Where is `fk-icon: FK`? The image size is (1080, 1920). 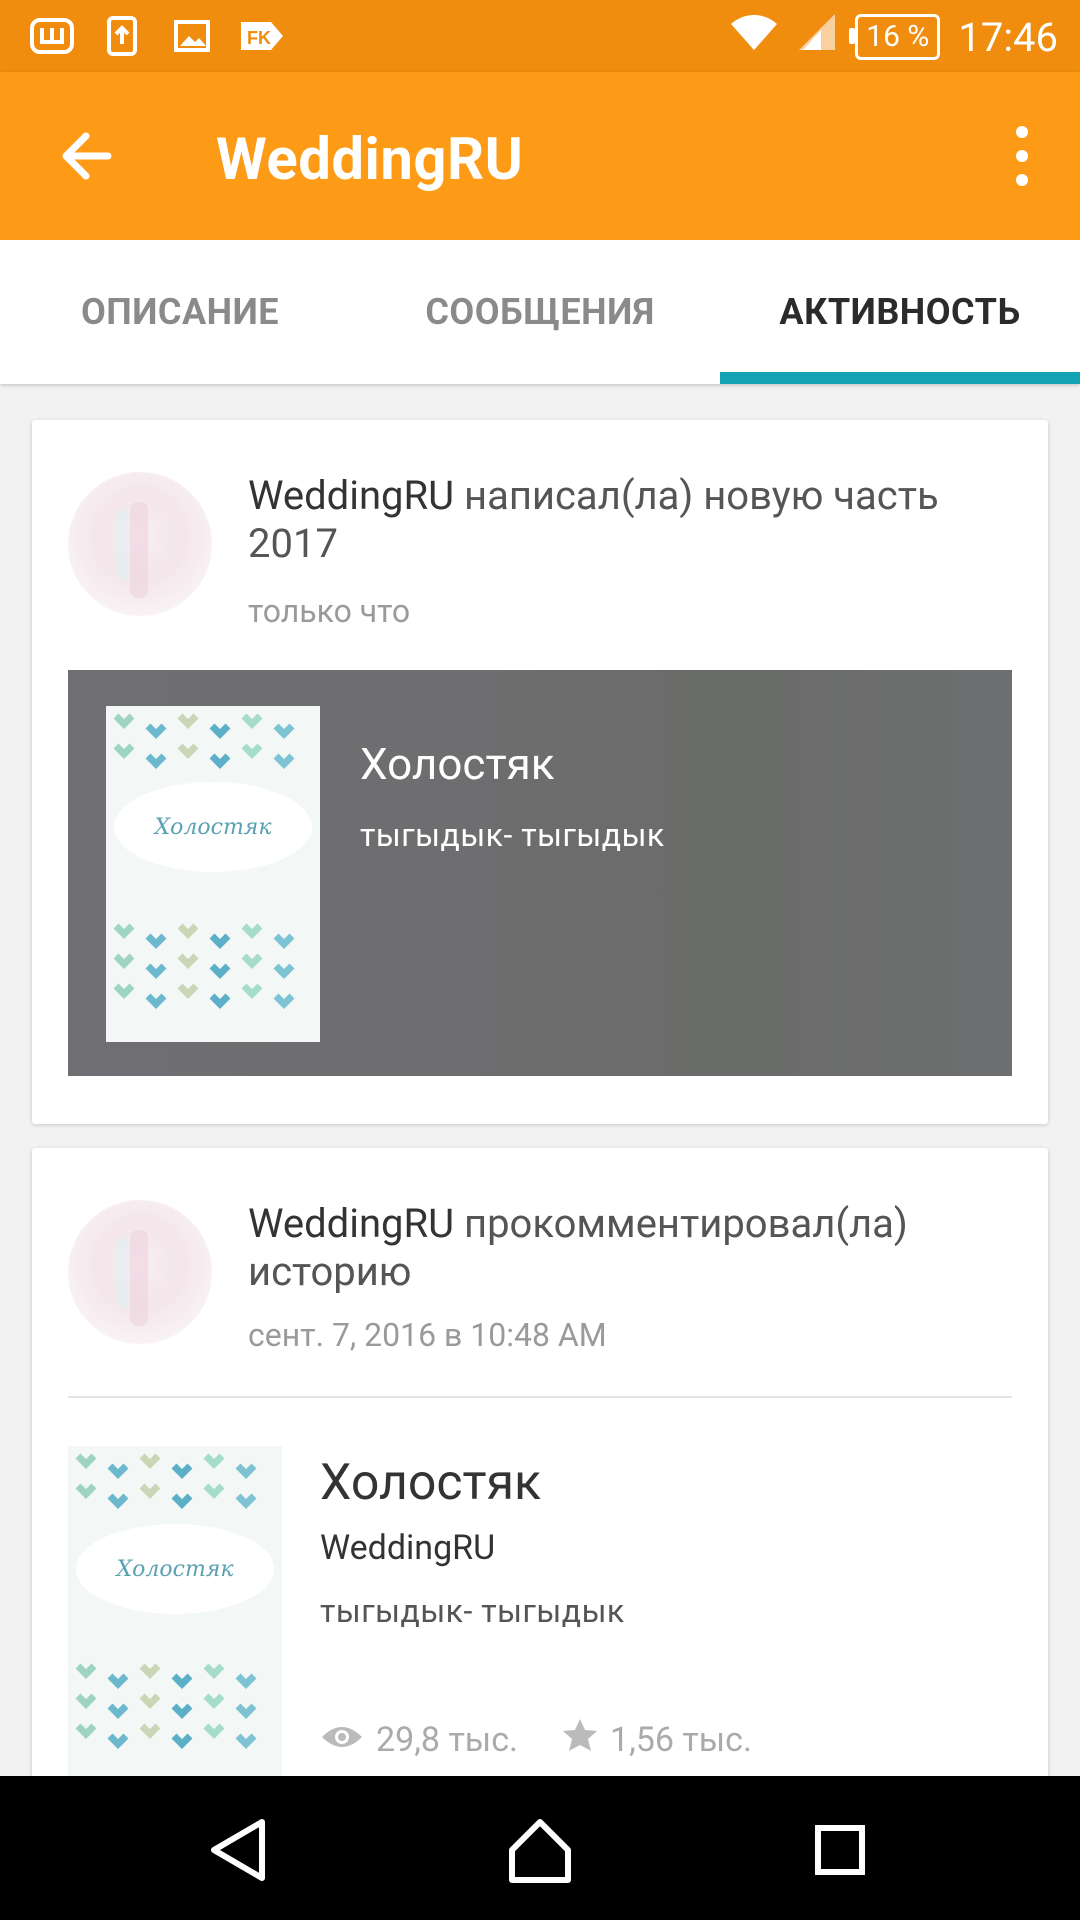
fk-icon: FK is located at coordinates (262, 36).